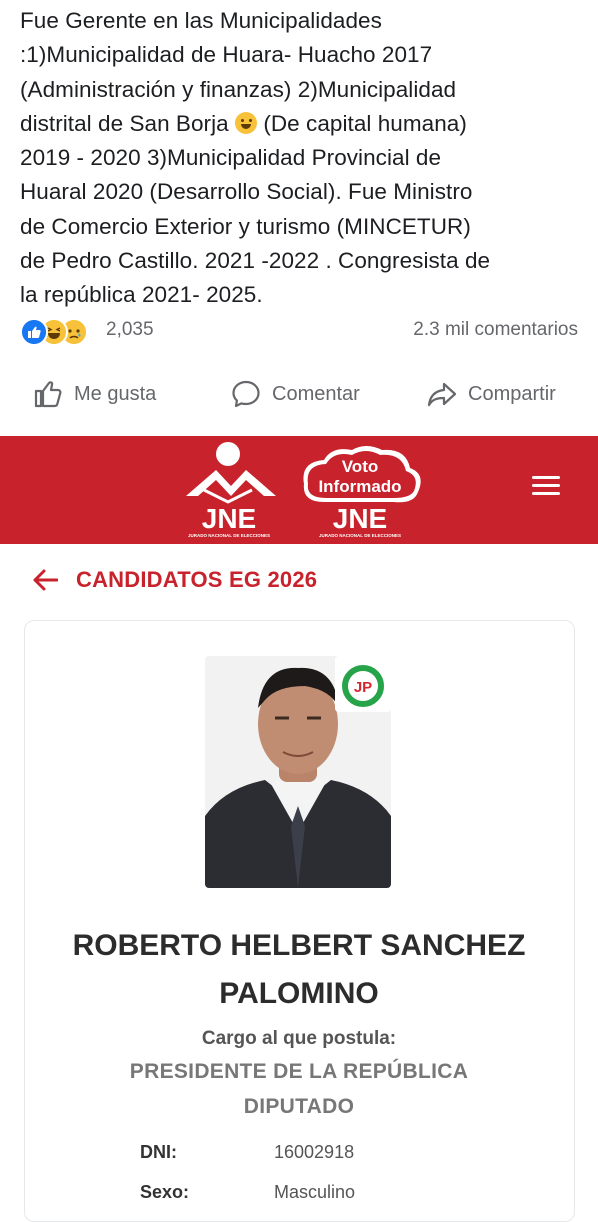 The image size is (598, 1222). Describe the element at coordinates (299, 970) in the screenshot. I see `candidate-name: ROBERTO HELBERT SANCHEZ PALOMINO` at that location.